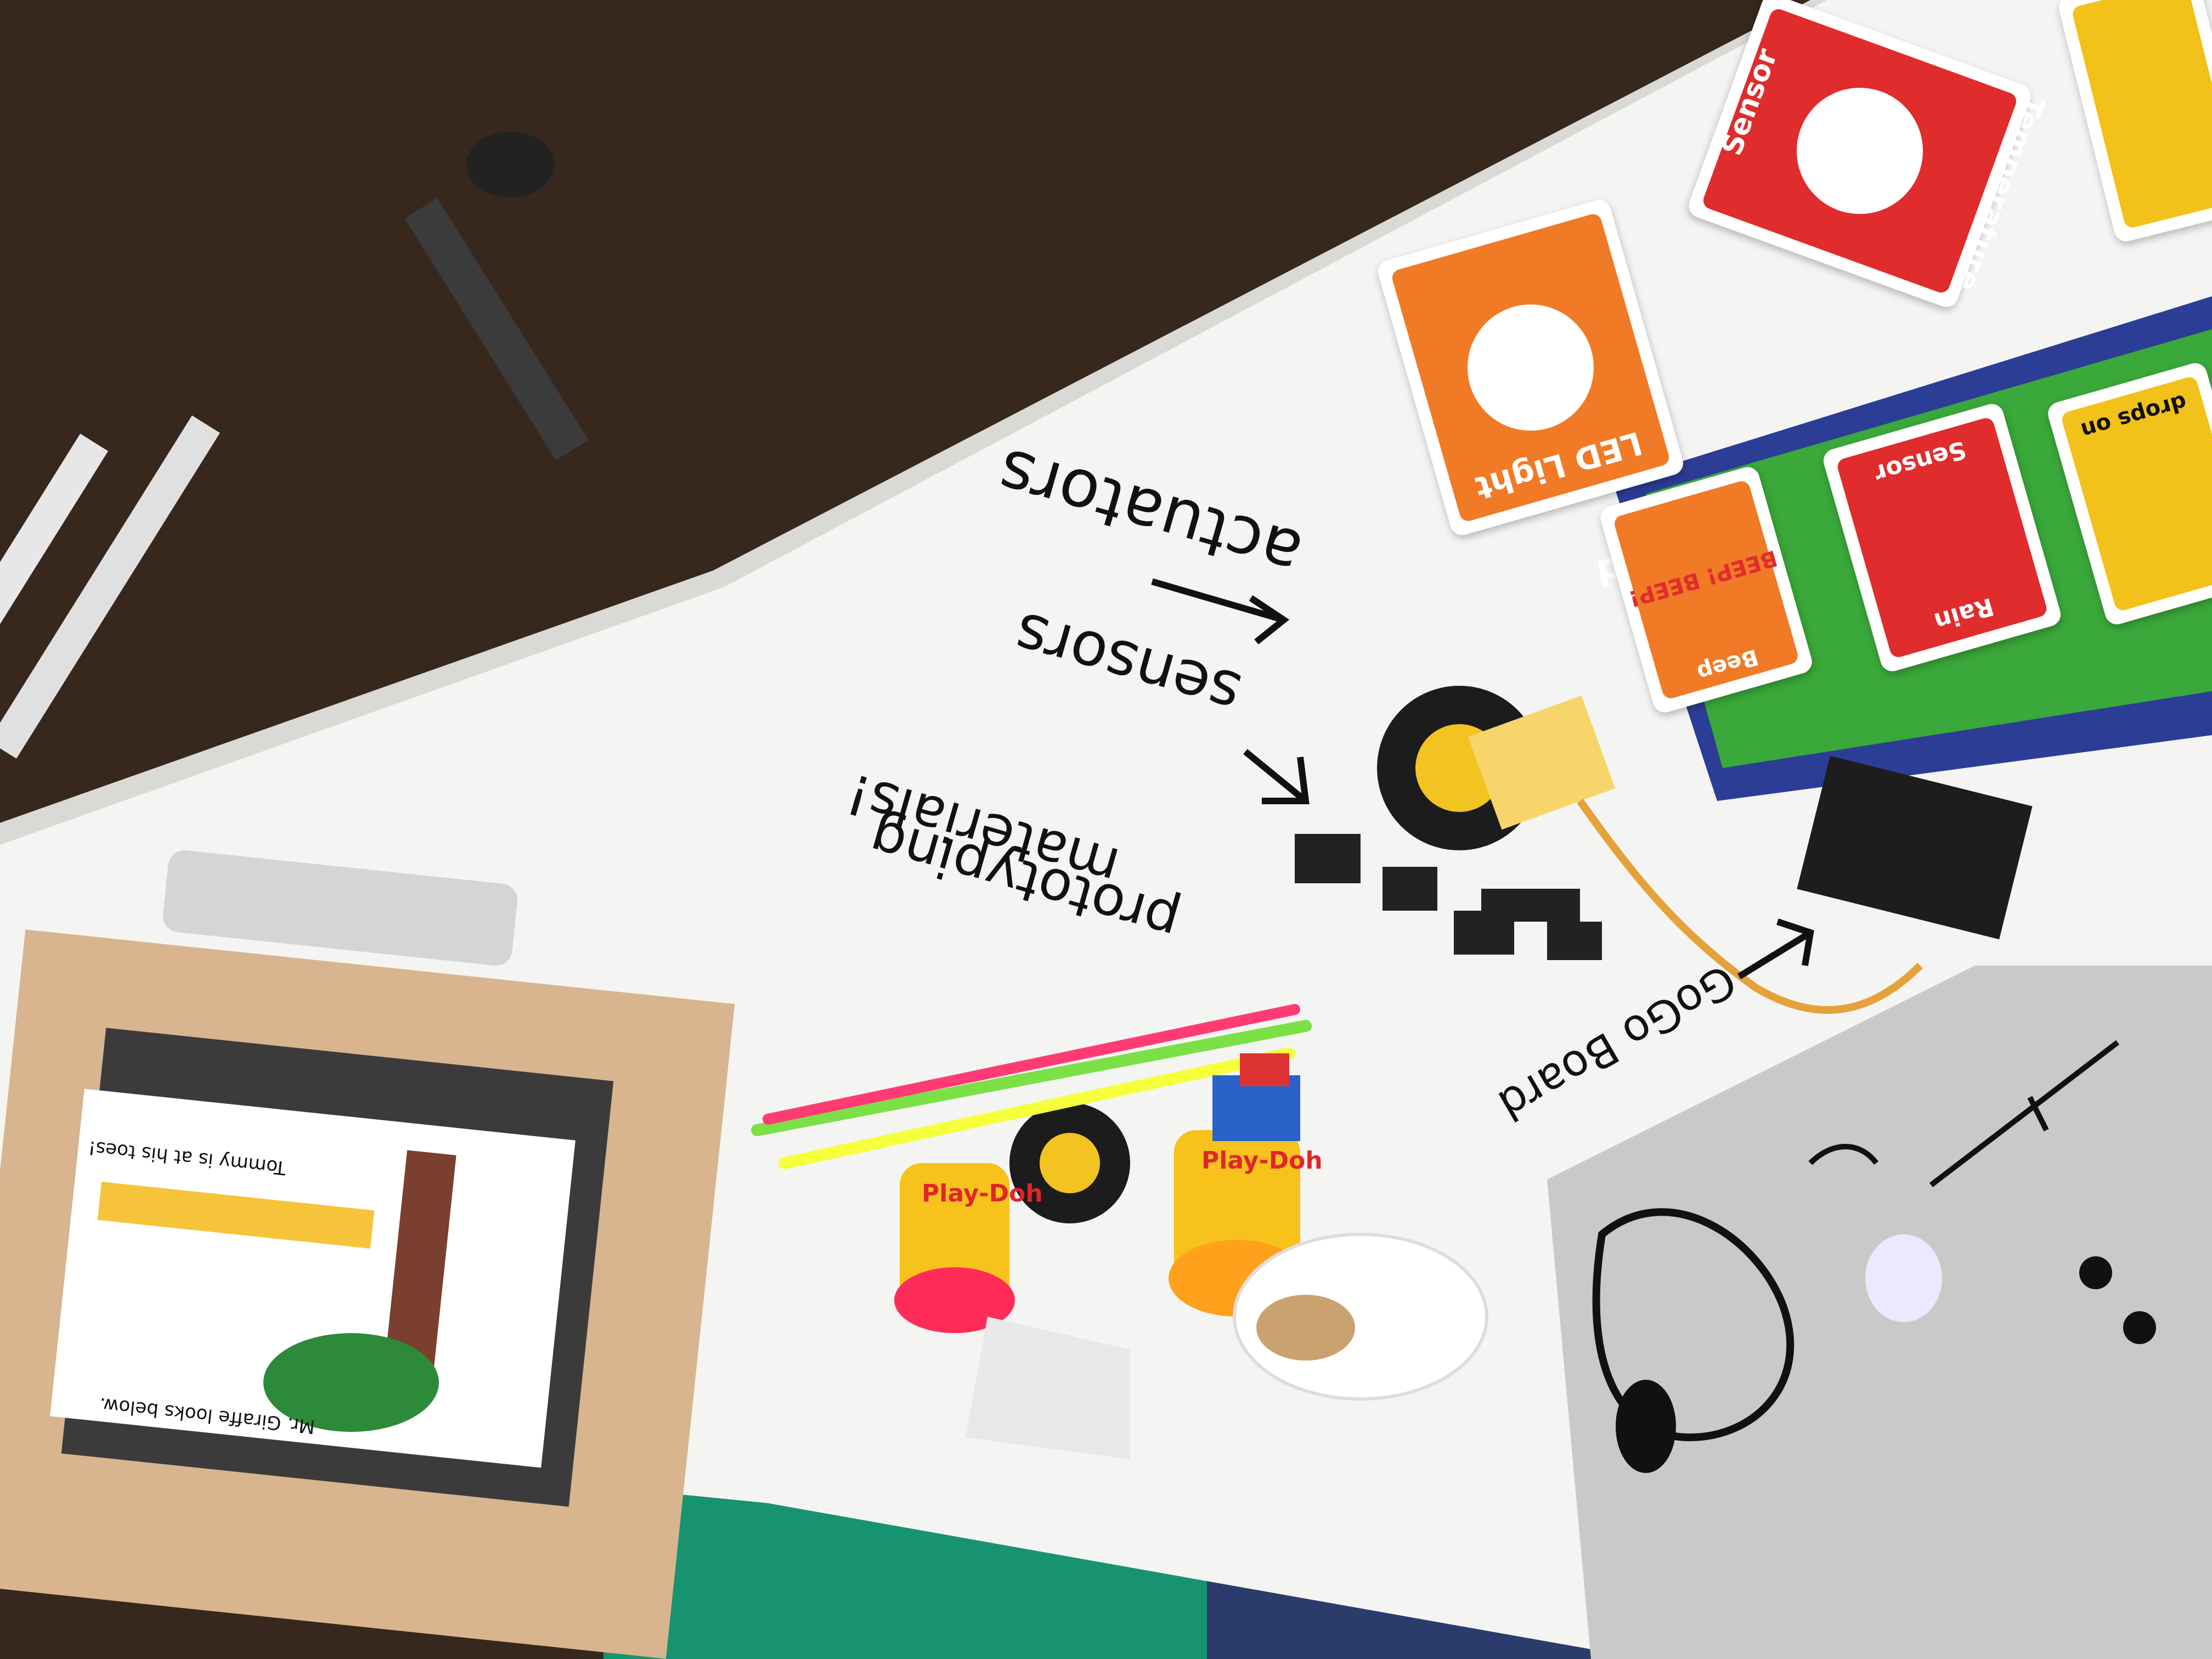 Image resolution: width=2212 pixels, height=1659 pixels. What do you see at coordinates (1646, 1427) in the screenshot?
I see `snoopy-nose` at bounding box center [1646, 1427].